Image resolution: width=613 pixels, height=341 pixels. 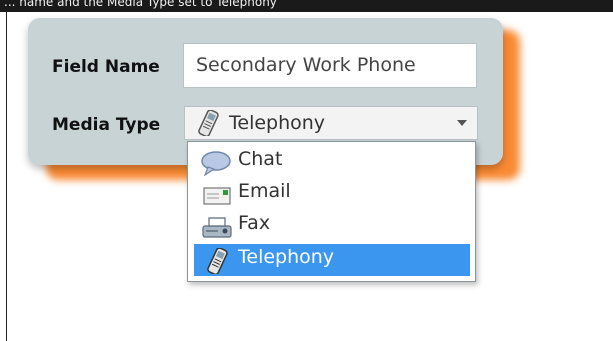 What do you see at coordinates (260, 159) in the screenshot?
I see `option-label: Chat` at bounding box center [260, 159].